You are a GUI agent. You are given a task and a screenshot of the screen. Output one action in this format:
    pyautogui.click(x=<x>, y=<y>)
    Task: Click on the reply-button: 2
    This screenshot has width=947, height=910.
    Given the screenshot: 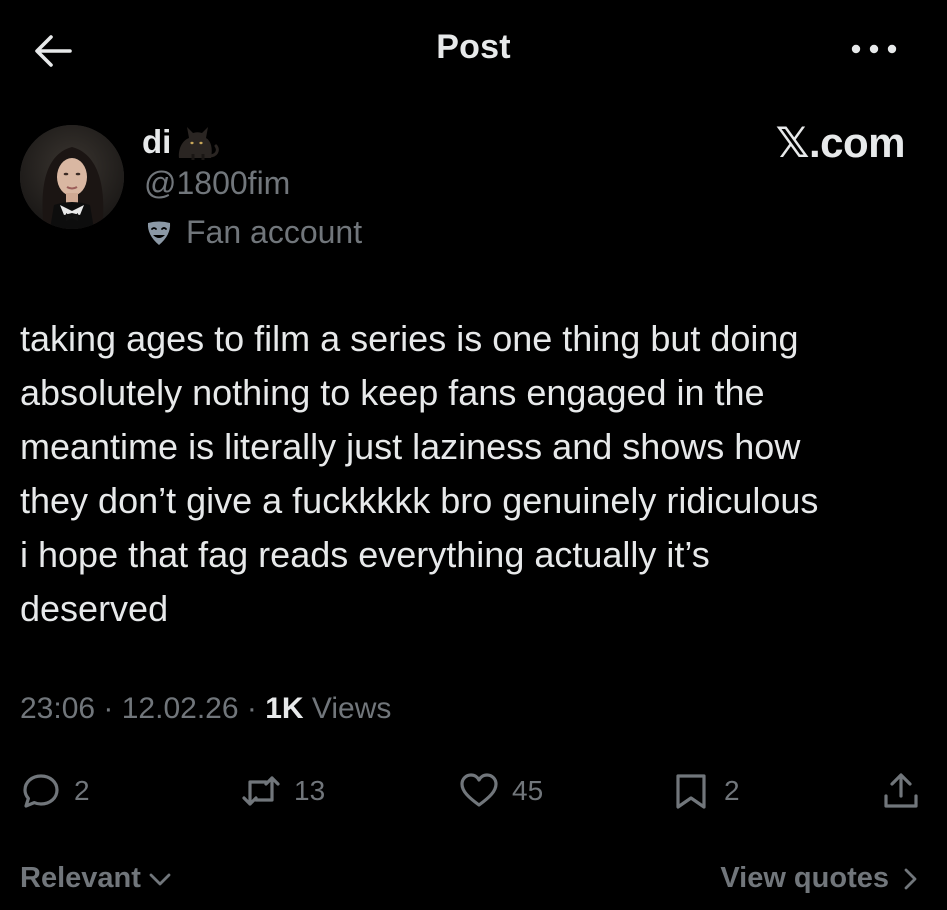 What is the action you would take?
    pyautogui.click(x=55, y=791)
    